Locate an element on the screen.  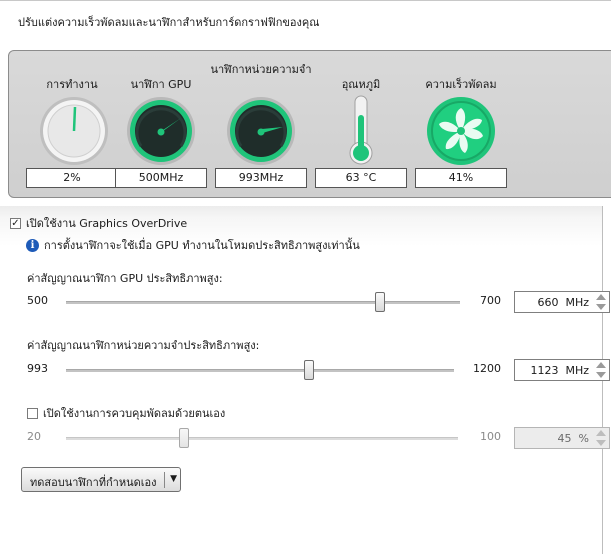
fan-speed-slider-thumb is located at coordinates (184, 438).